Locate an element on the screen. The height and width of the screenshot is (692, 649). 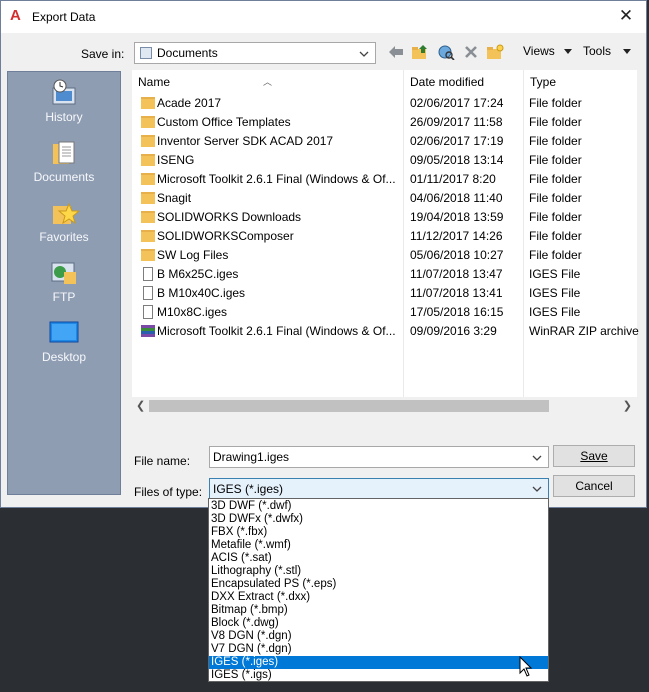
file-type-option: V7 DGN (*.dgn) is located at coordinates (378, 649).